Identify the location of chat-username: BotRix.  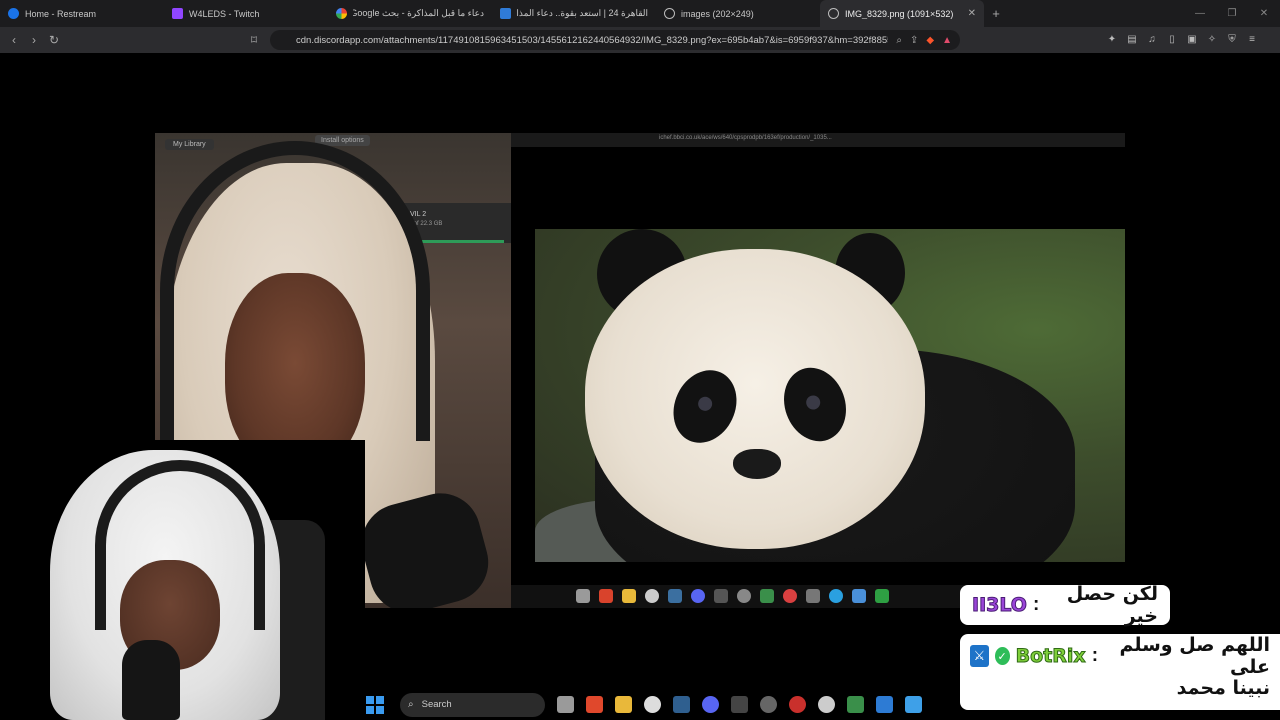
(1050, 656).